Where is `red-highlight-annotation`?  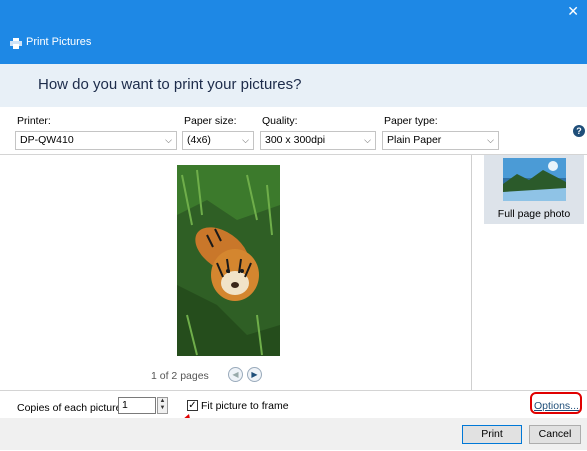 red-highlight-annotation is located at coordinates (556, 403).